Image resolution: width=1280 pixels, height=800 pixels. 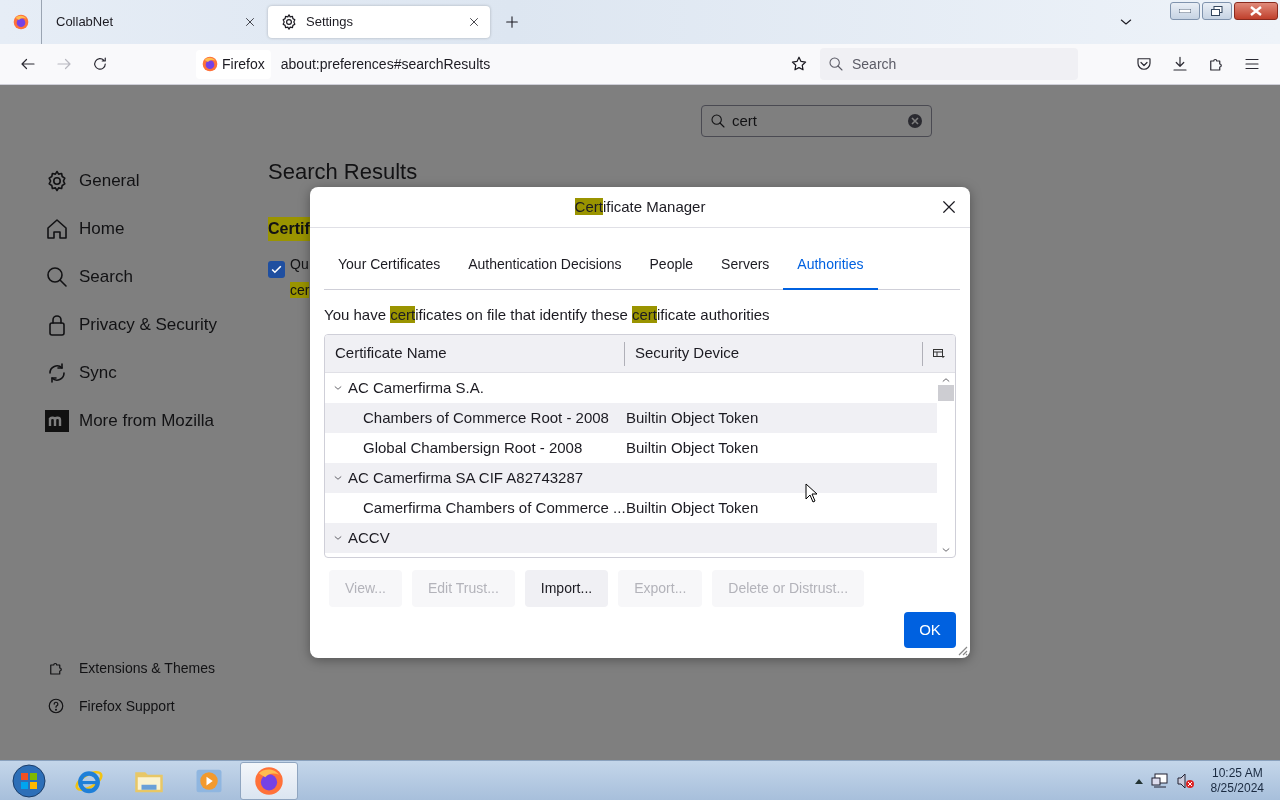 I want to click on tree-row: AC Camerfirma SA CIF A82743287, so click(x=631, y=478).